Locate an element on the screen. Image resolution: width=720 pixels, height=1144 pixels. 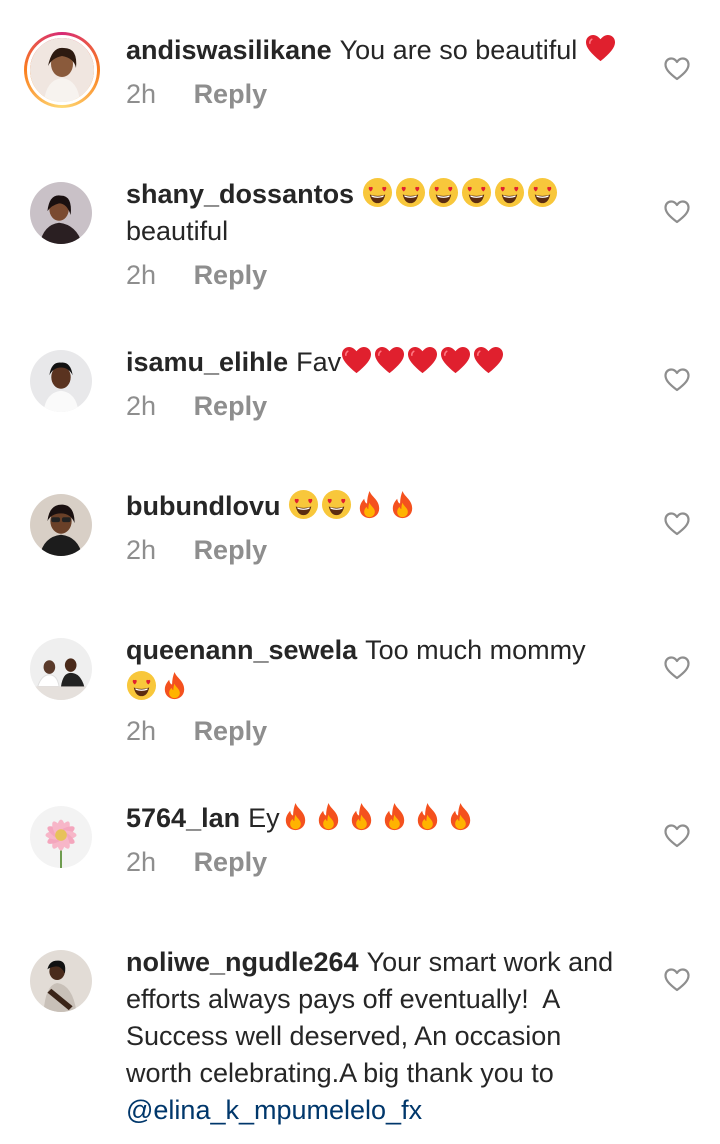
comment-username: shany_dossantos is located at coordinates (240, 194).